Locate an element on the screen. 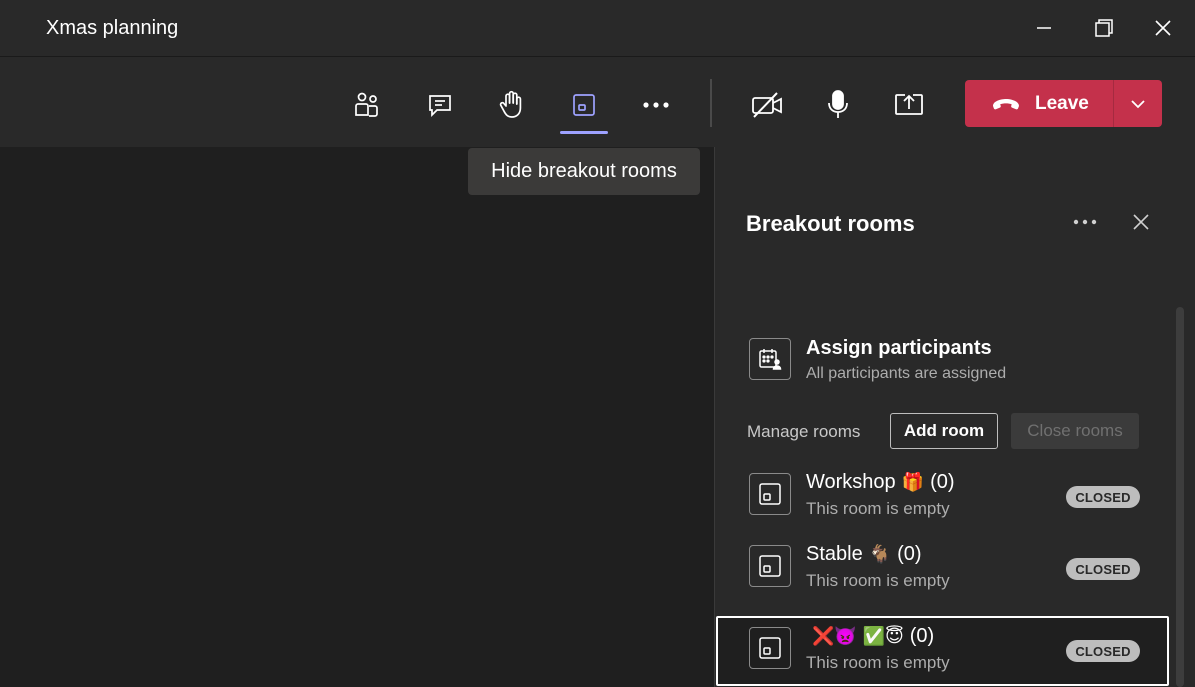 The height and width of the screenshot is (687, 1195). calendar-people-icon is located at coordinates (770, 359).